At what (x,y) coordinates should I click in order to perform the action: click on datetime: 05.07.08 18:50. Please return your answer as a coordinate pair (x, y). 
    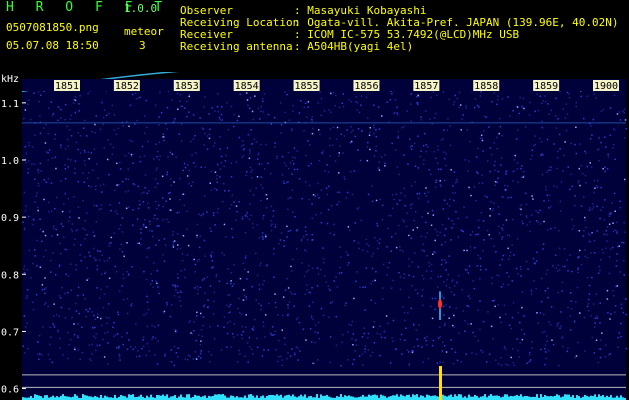
    Looking at the image, I should click on (52, 45).